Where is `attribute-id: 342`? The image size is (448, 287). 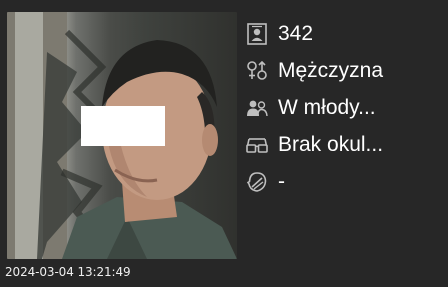
attribute-id: 342 is located at coordinates (346, 34).